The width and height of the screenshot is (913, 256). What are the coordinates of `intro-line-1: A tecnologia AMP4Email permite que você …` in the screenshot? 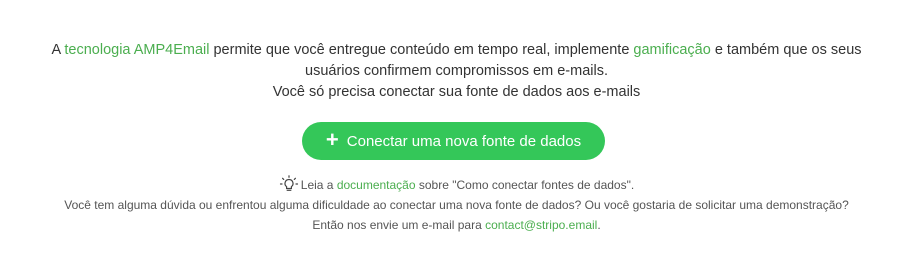 It's located at (456, 50).